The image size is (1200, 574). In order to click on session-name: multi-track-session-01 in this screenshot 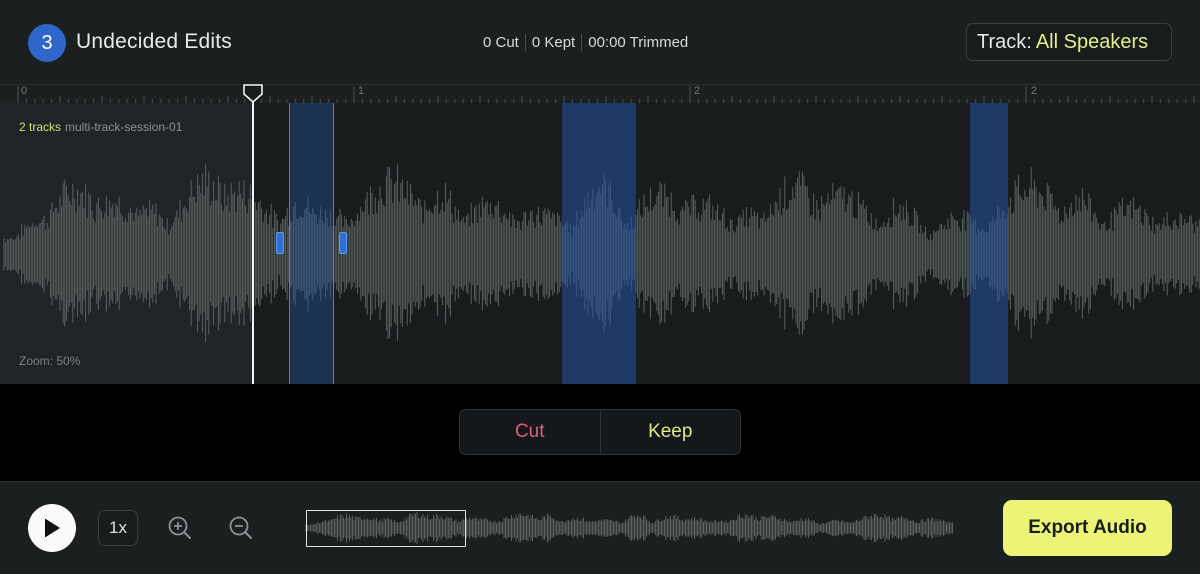, I will do `click(124, 127)`.